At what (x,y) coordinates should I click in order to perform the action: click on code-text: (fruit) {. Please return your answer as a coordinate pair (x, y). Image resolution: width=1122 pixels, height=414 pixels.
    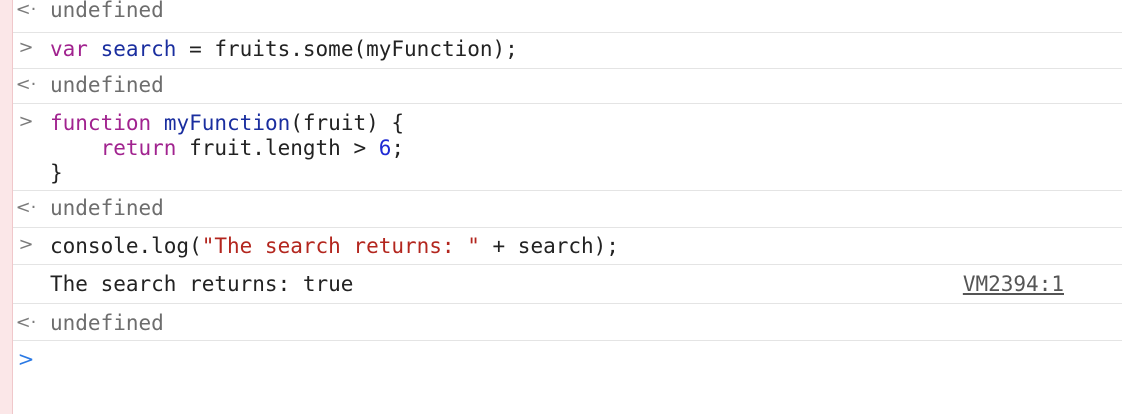
    Looking at the image, I should click on (347, 123).